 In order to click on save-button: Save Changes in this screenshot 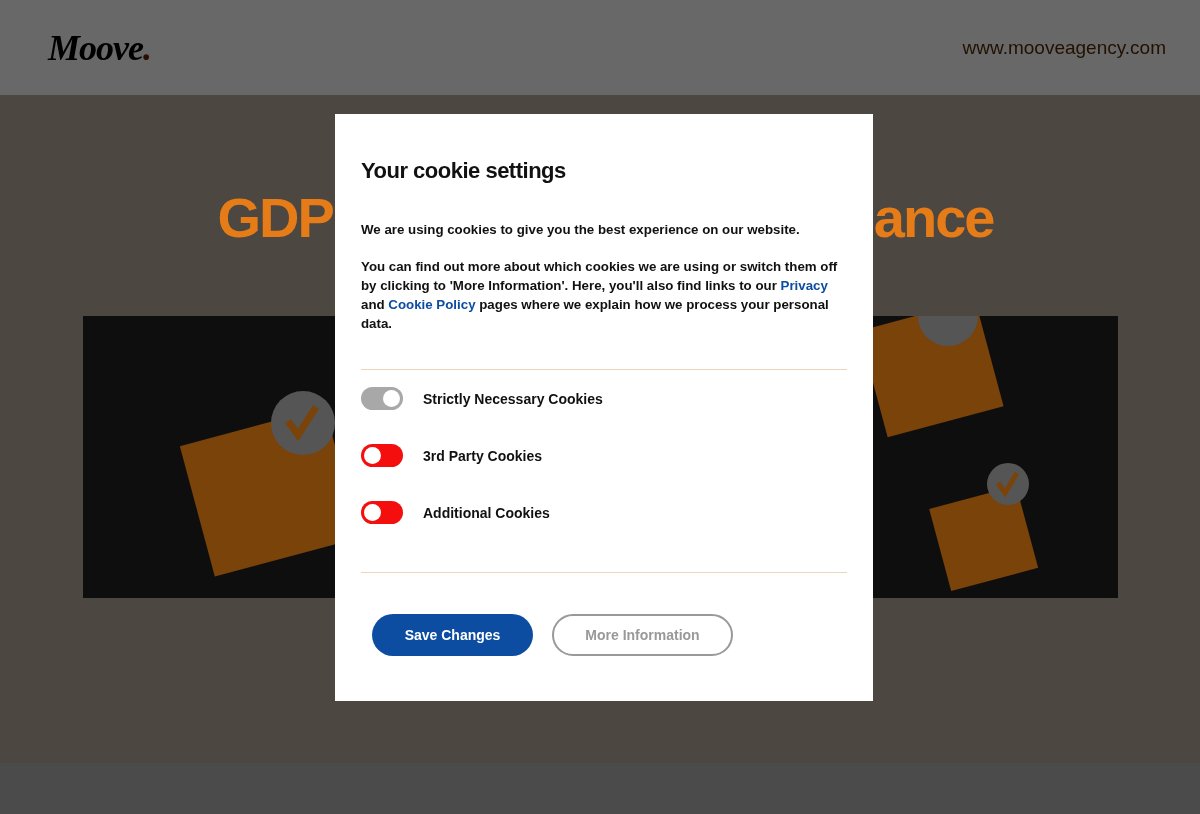, I will do `click(452, 635)`.